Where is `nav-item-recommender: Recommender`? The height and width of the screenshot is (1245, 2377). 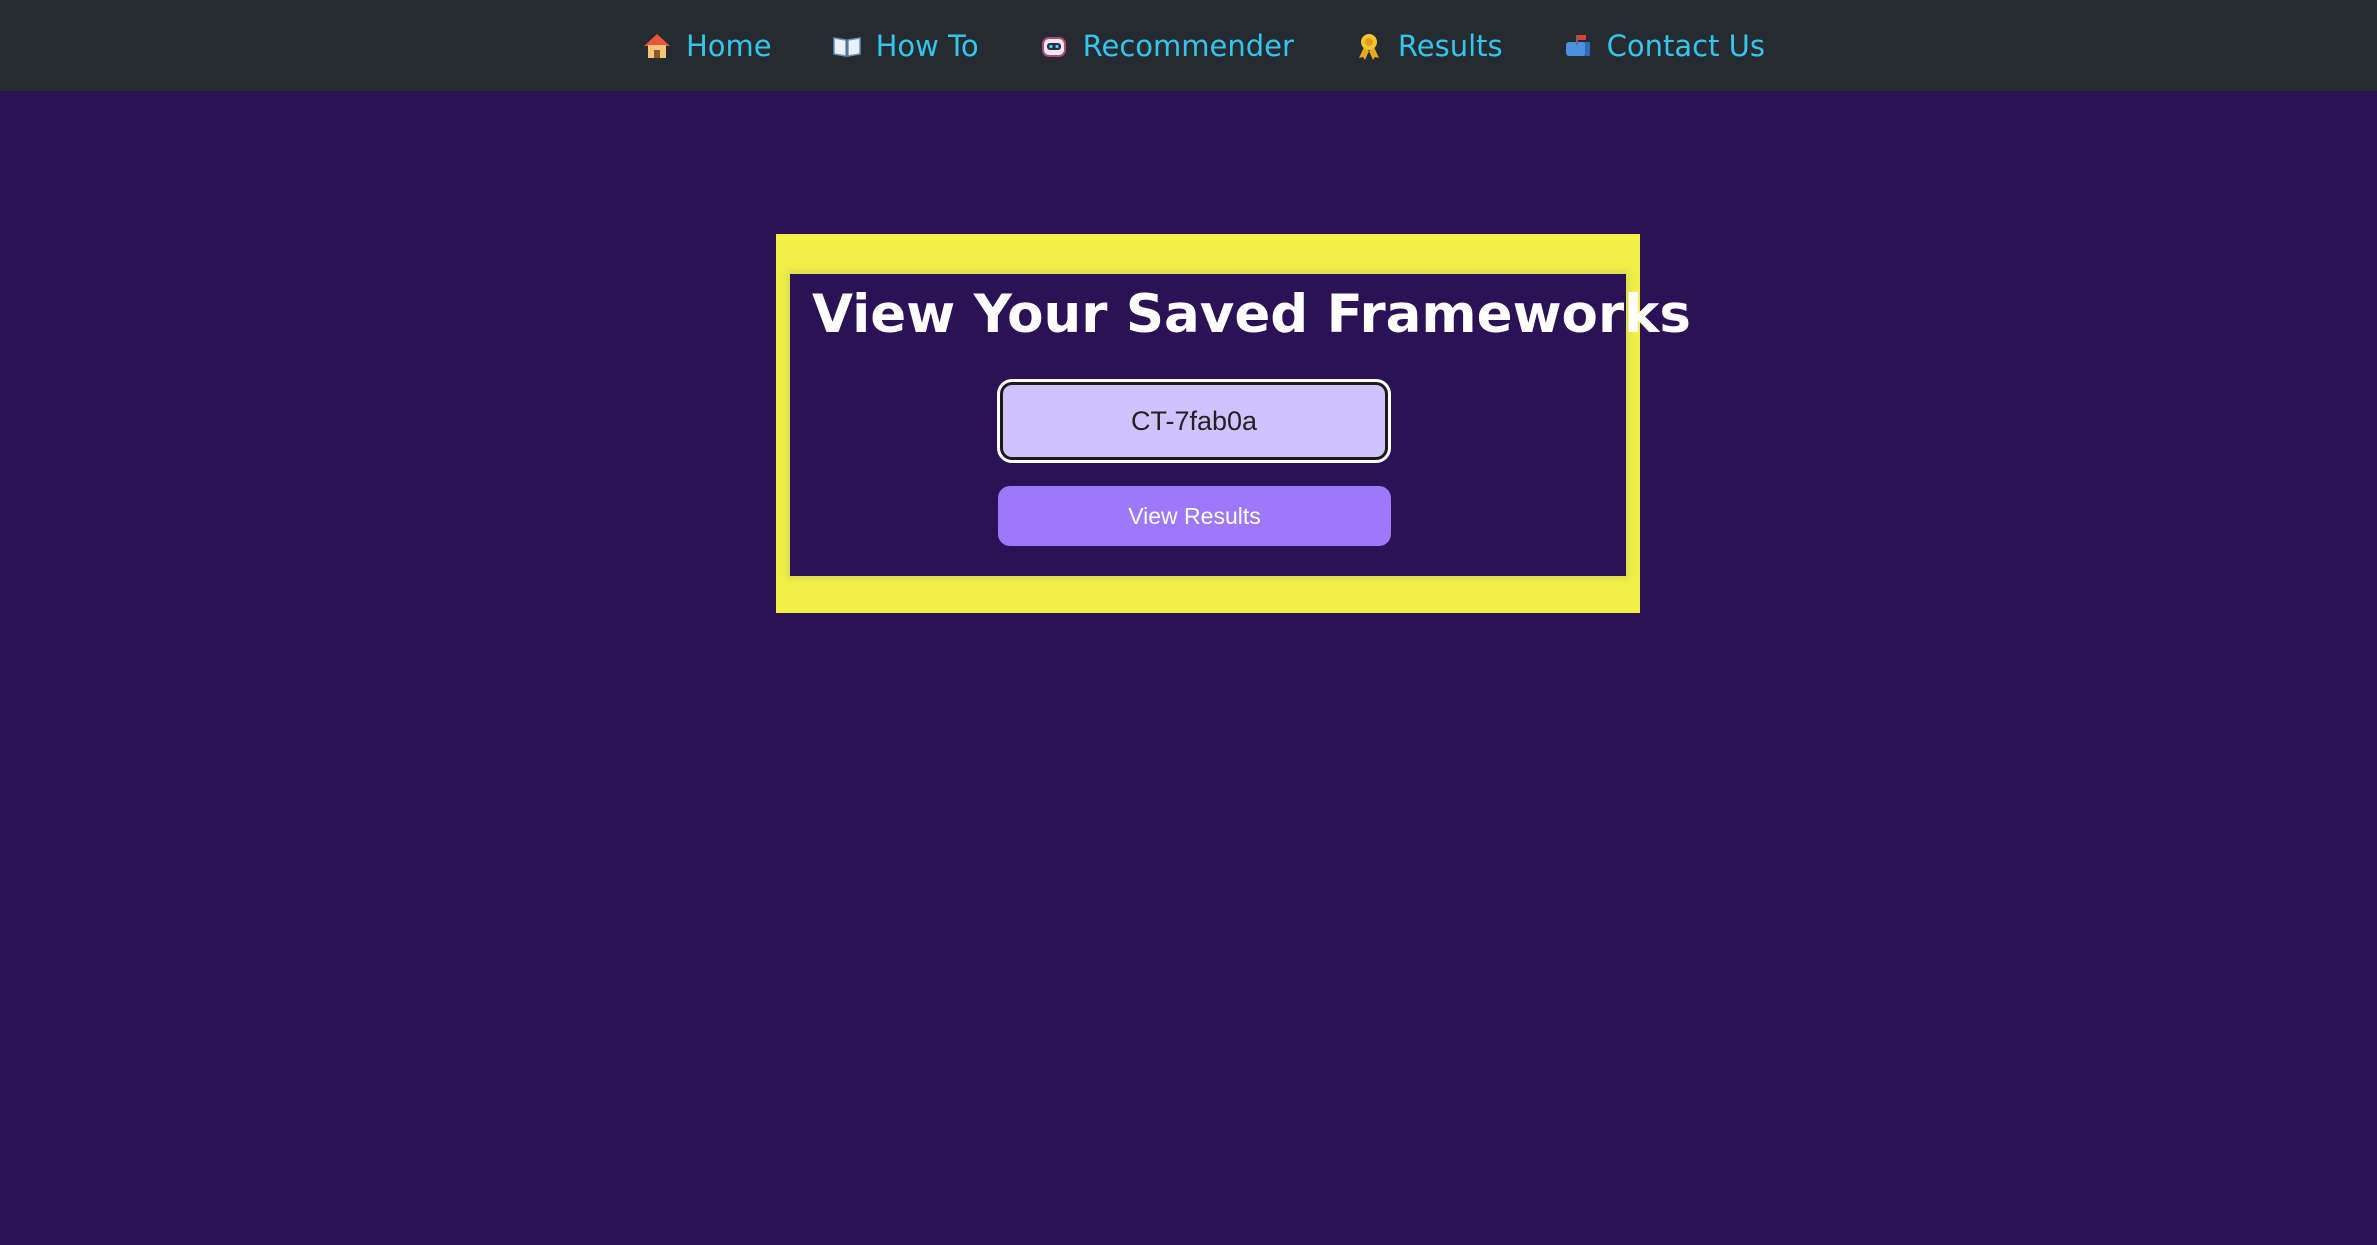 nav-item-recommender: Recommender is located at coordinates (1166, 46).